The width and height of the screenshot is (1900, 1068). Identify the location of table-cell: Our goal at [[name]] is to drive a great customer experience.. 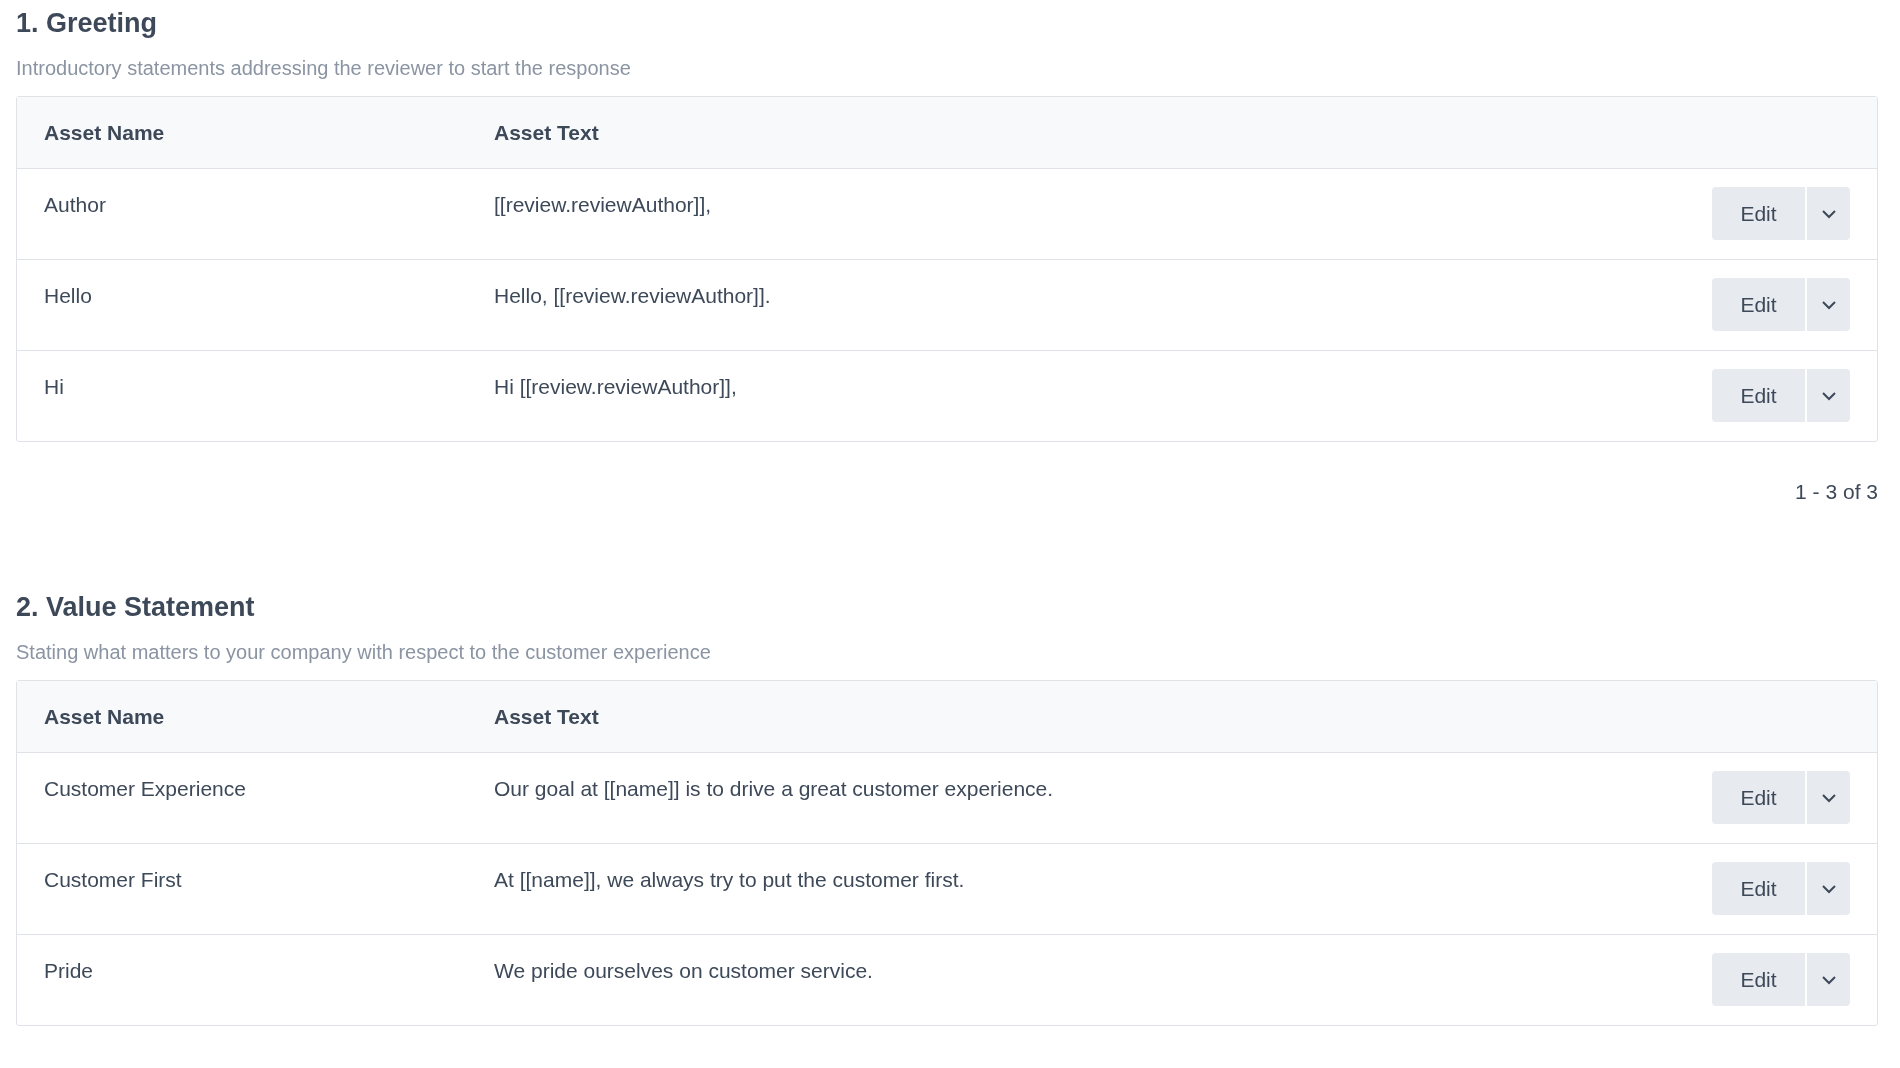
(774, 789).